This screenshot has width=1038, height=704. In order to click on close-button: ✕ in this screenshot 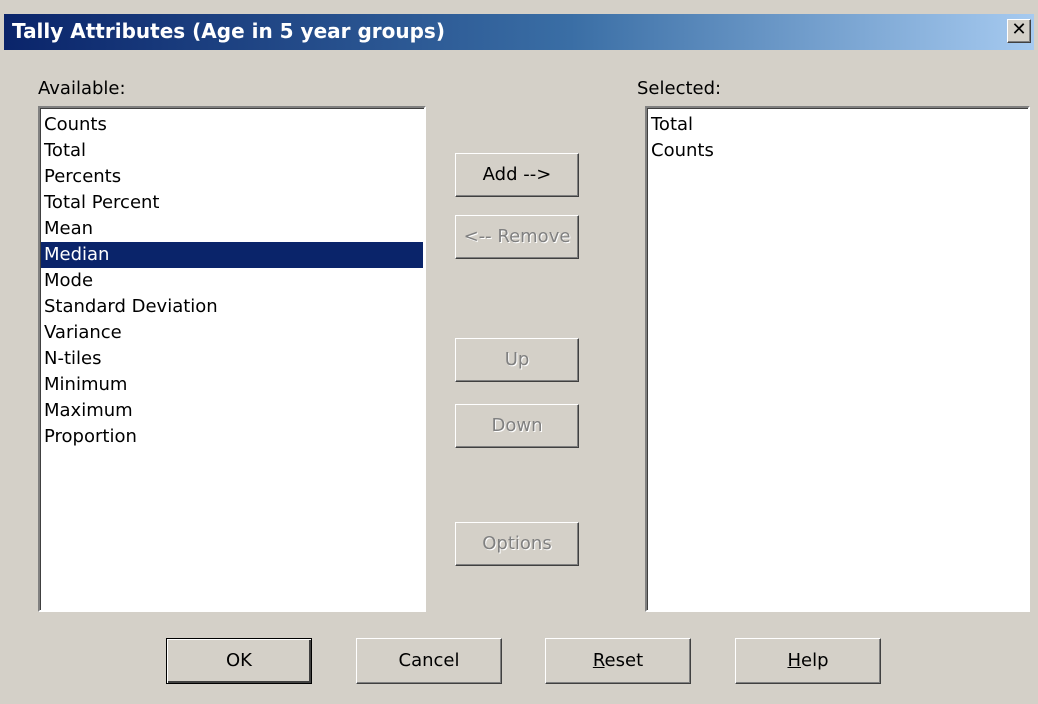, I will do `click(1019, 31)`.